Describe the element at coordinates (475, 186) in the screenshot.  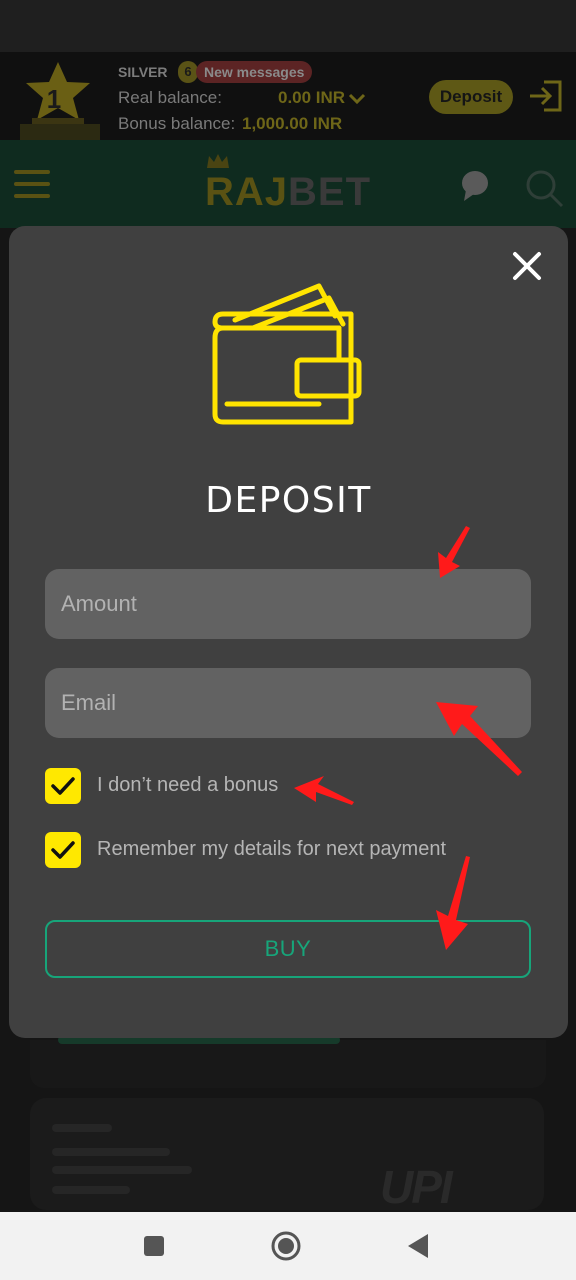
I see `chat-icon` at that location.